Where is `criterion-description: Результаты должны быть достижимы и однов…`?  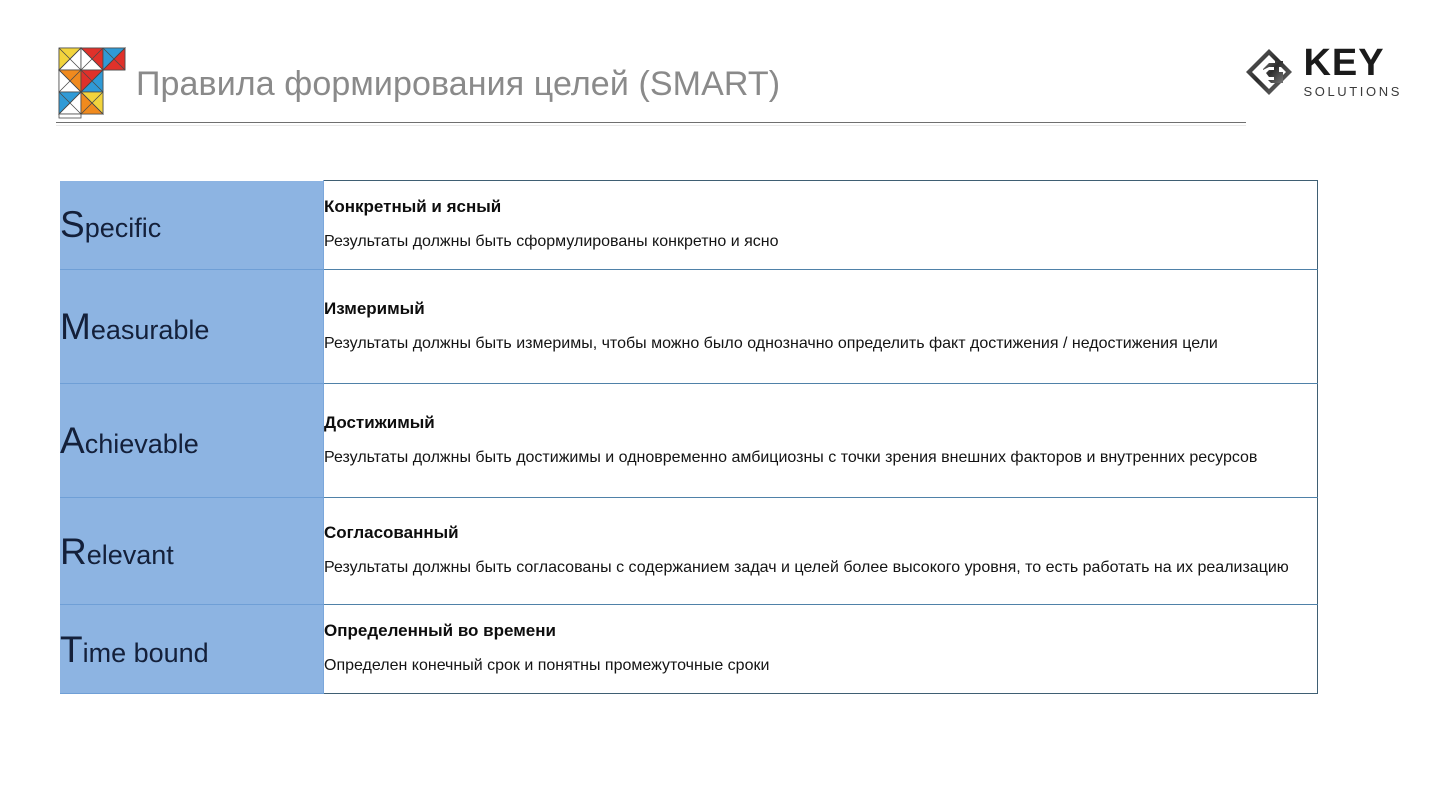
criterion-description: Результаты должны быть достижимы и однов… is located at coordinates (791, 457).